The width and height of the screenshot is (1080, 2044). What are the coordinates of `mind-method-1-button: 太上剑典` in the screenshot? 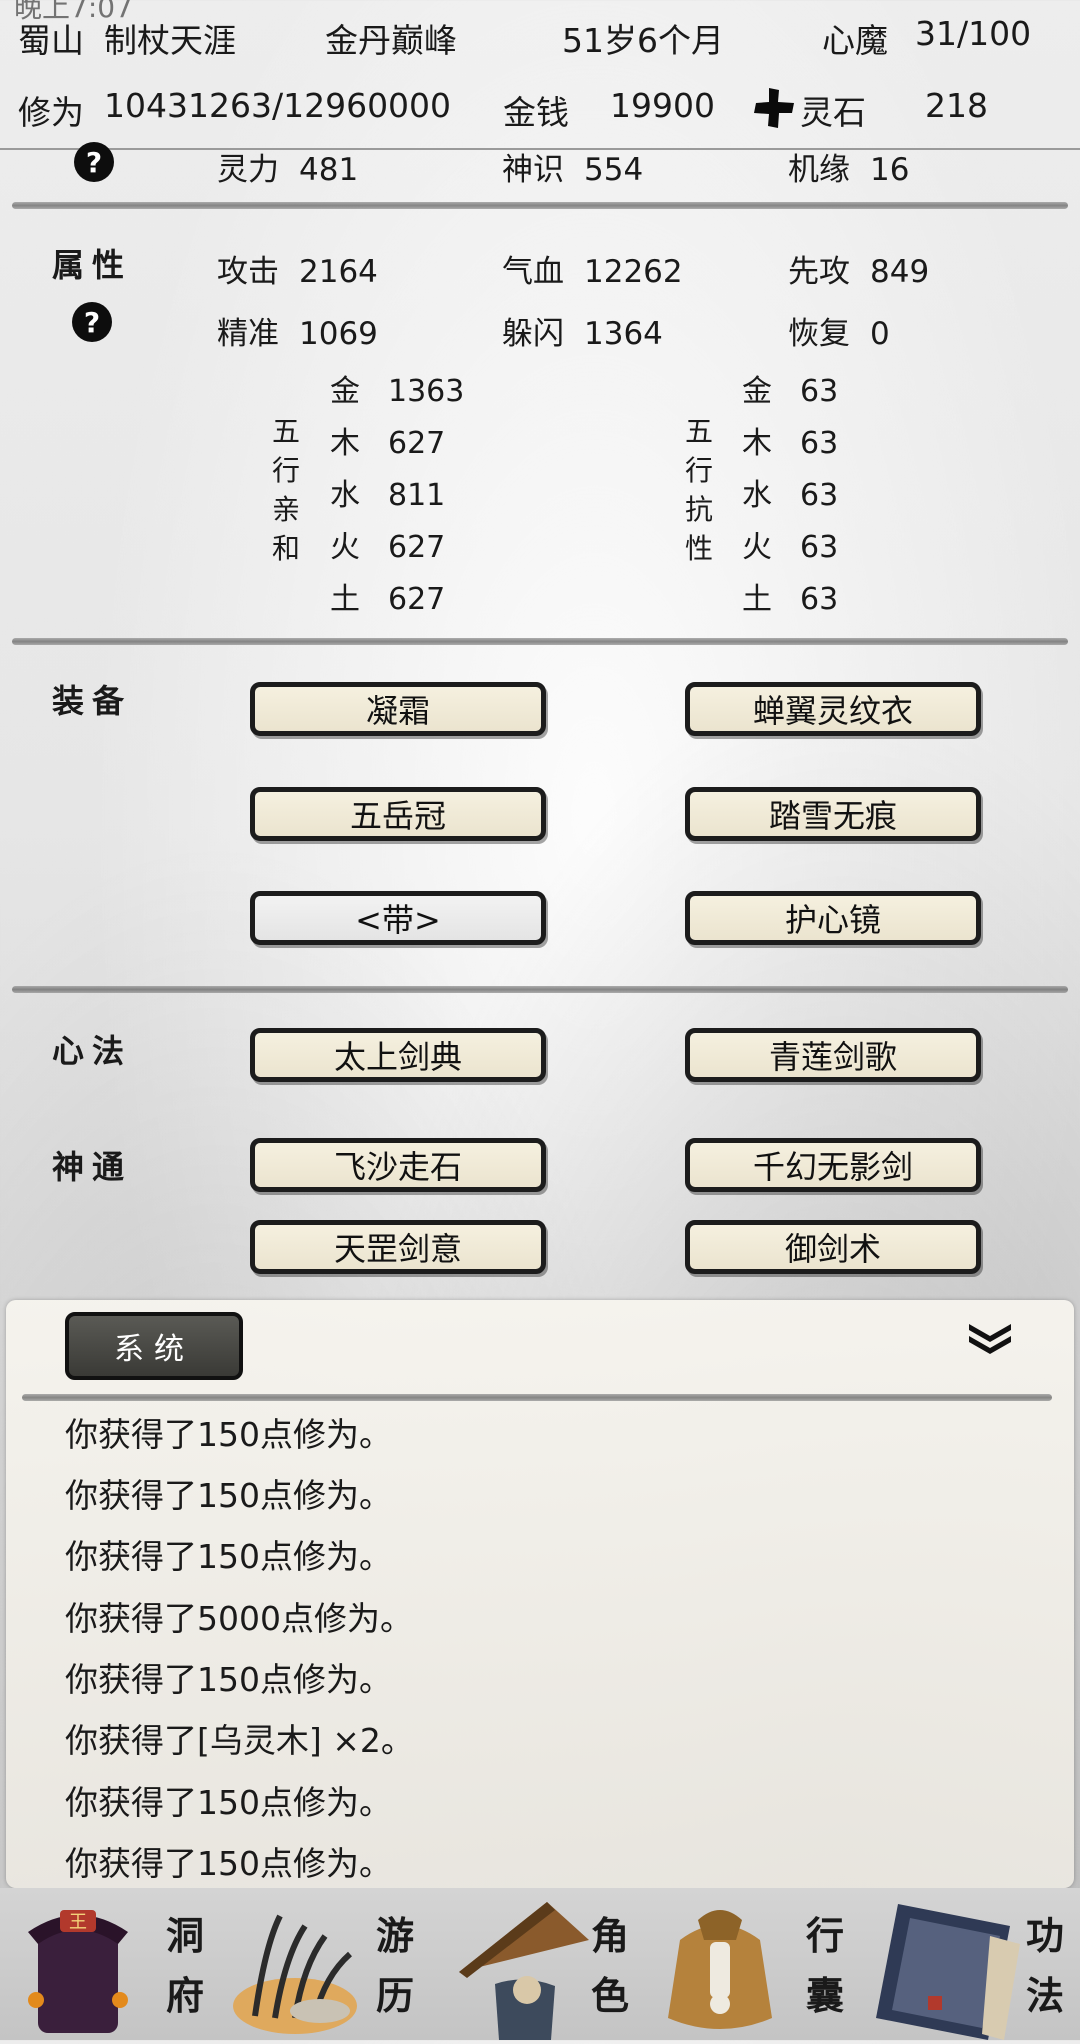 It's located at (398, 1055).